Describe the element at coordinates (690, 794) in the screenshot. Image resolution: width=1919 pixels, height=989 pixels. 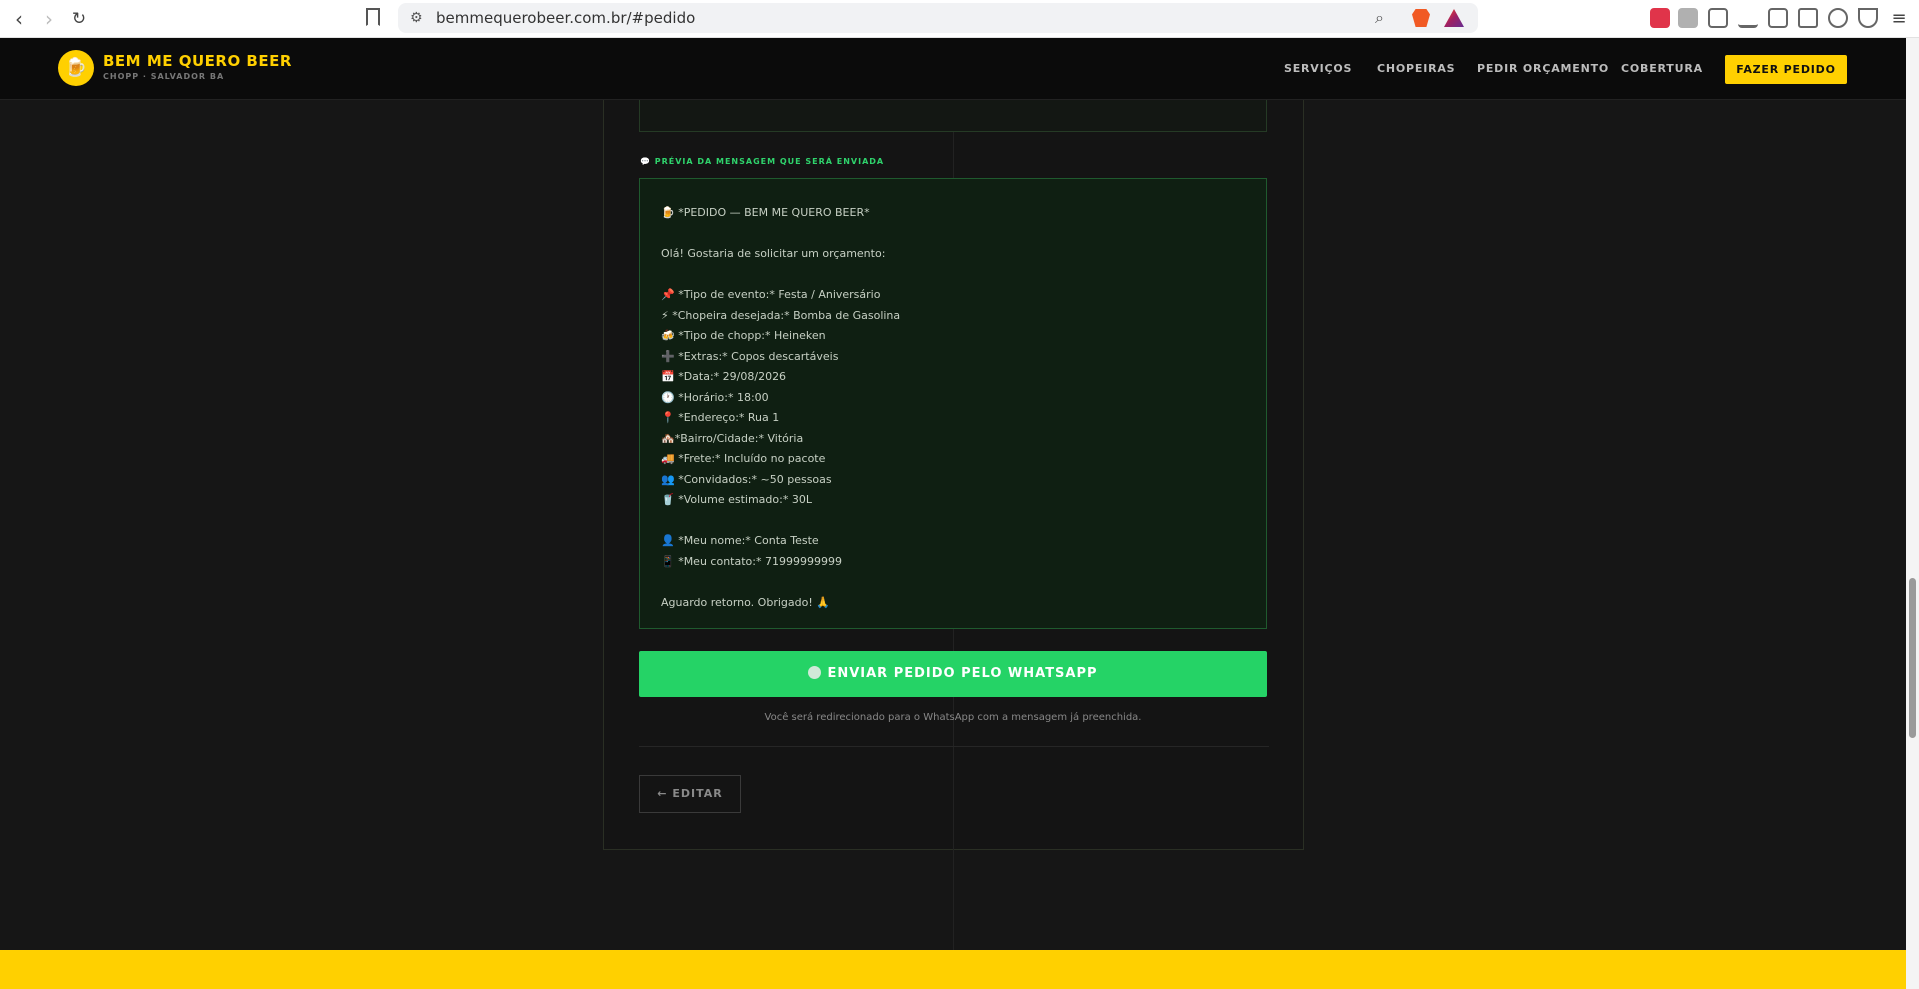
I see `edit-button: ← EDITAR` at that location.